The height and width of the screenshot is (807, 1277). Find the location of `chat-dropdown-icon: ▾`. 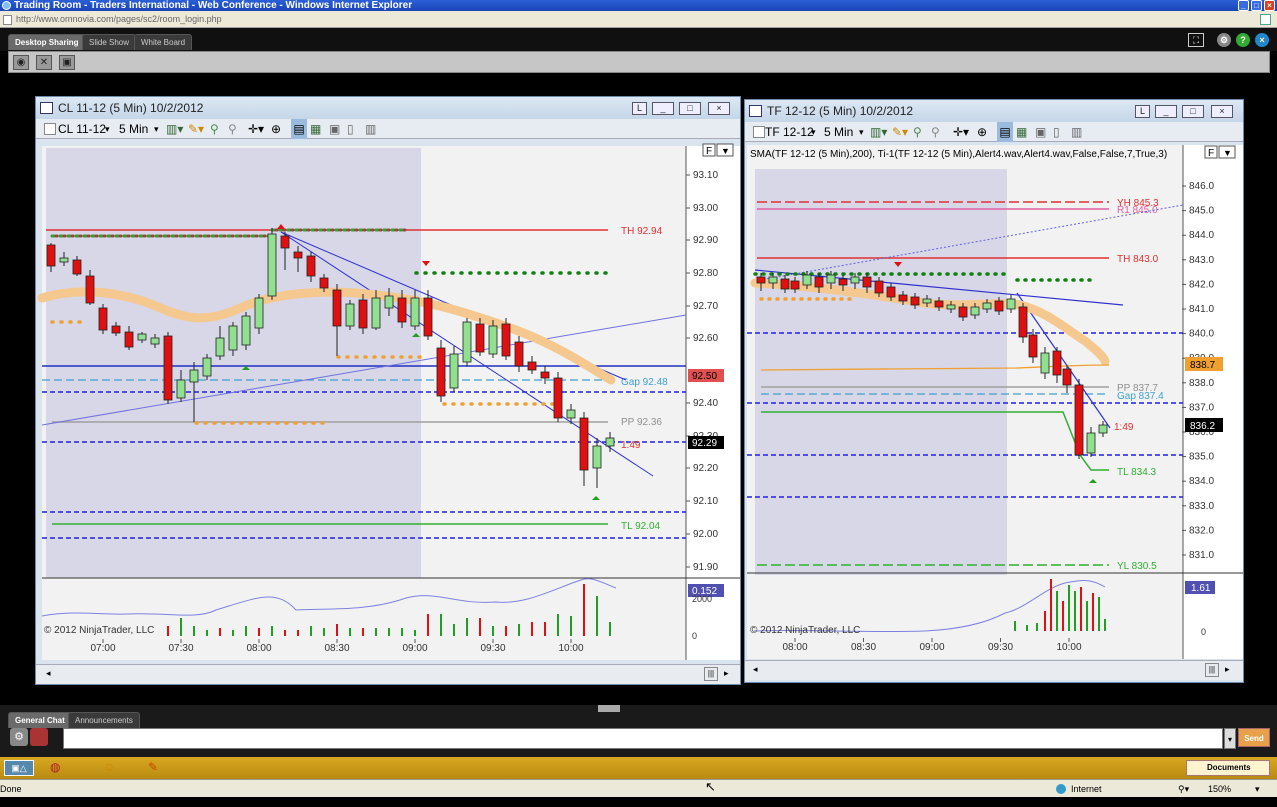

chat-dropdown-icon: ▾ is located at coordinates (1230, 738).